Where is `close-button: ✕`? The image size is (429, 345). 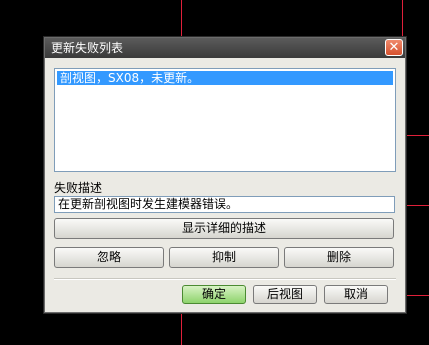
close-button: ✕ is located at coordinates (394, 47).